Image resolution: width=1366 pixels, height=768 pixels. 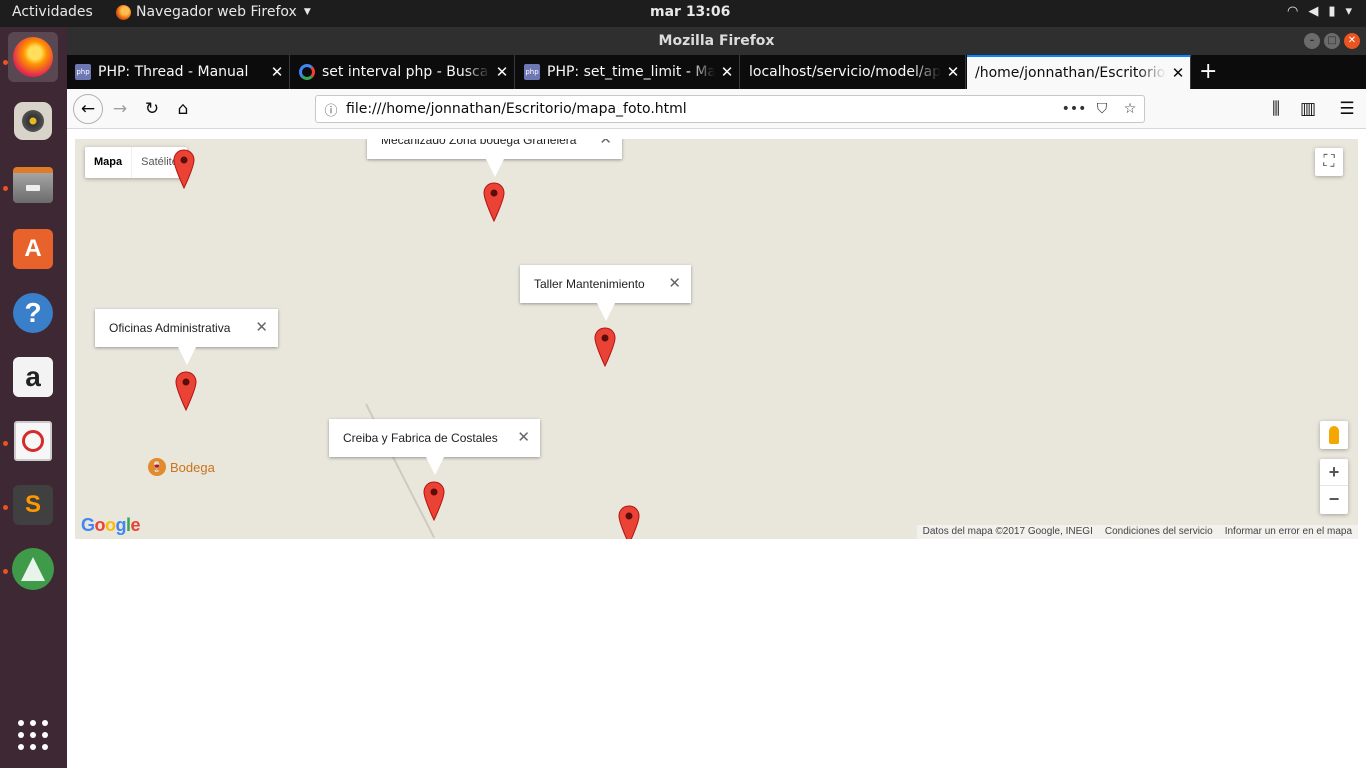 I want to click on map-data-credit: Datos del mapa ©2017 Google, INEGI, so click(x=1007, y=531).